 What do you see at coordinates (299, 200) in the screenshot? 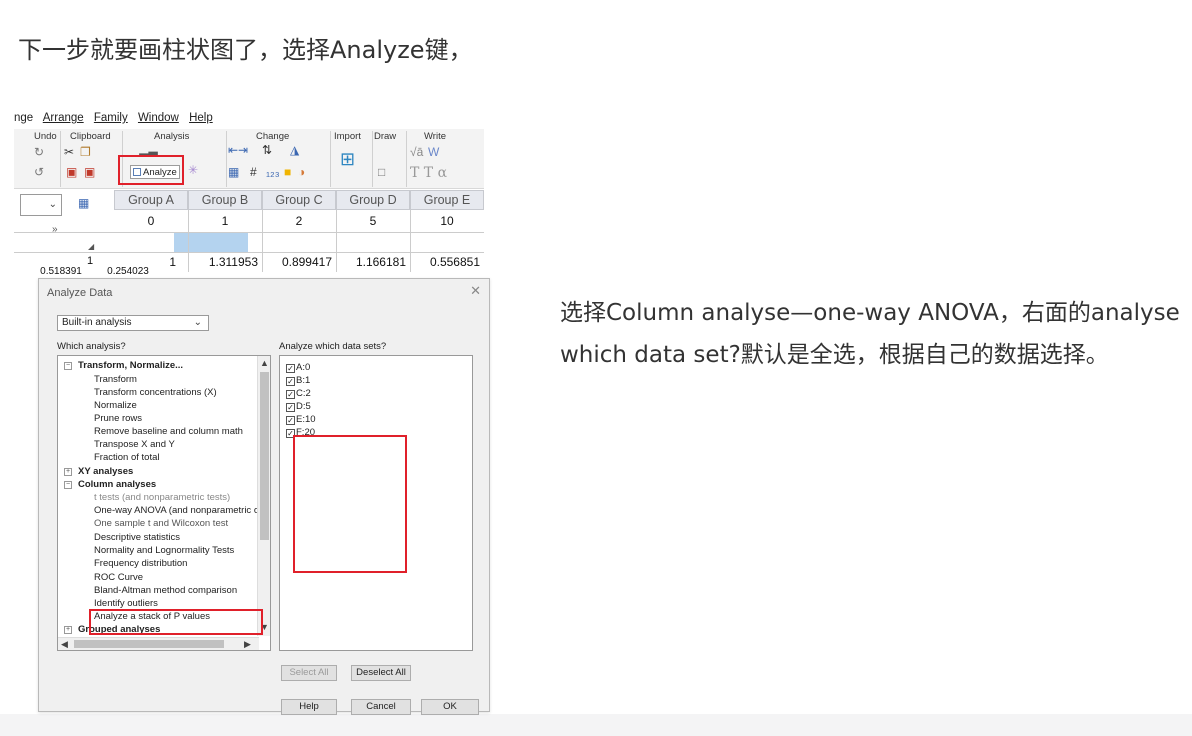
I see `column-header-c: Group C` at bounding box center [299, 200].